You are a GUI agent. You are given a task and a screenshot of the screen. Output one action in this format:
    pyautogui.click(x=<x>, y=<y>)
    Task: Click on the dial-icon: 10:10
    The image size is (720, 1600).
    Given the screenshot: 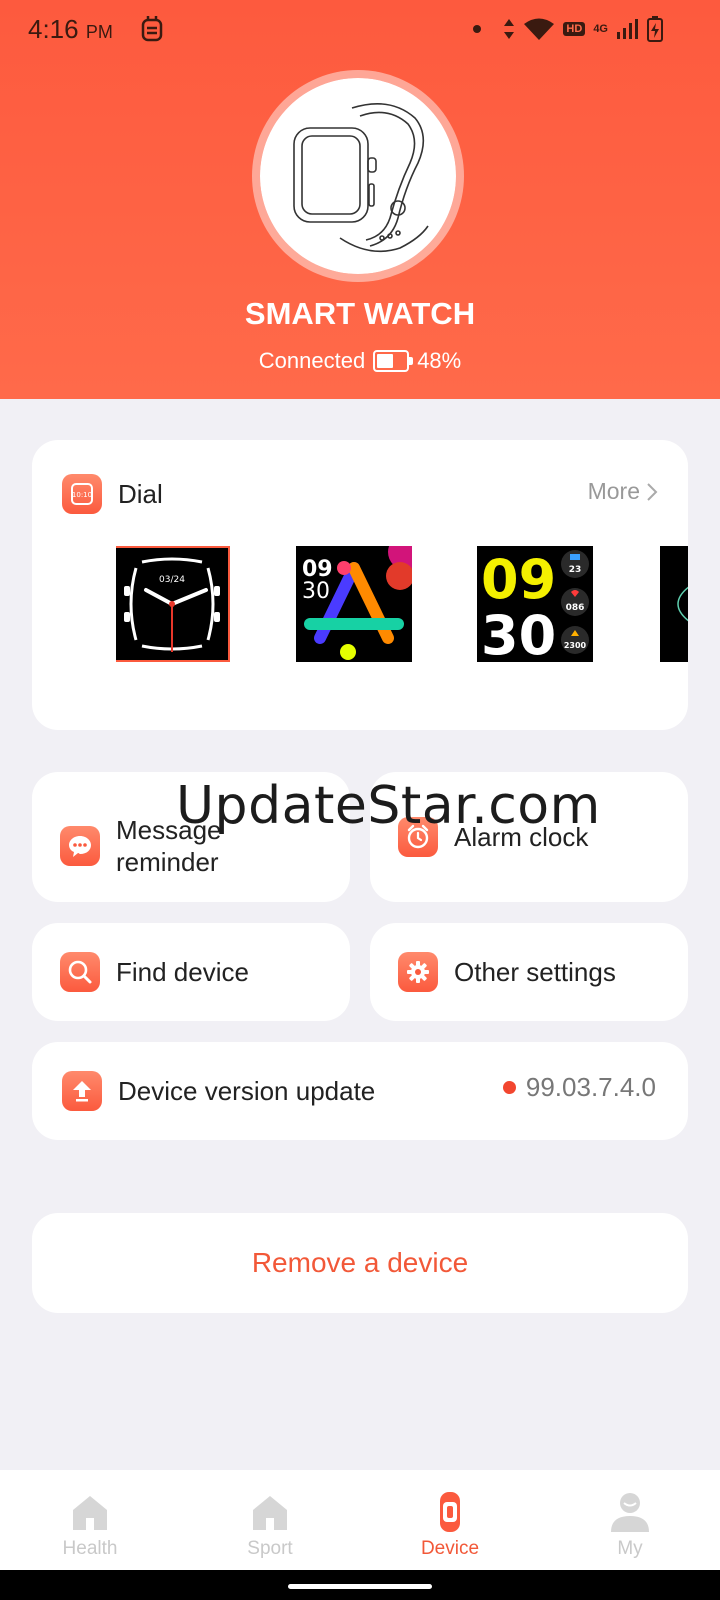 What is the action you would take?
    pyautogui.click(x=82, y=494)
    